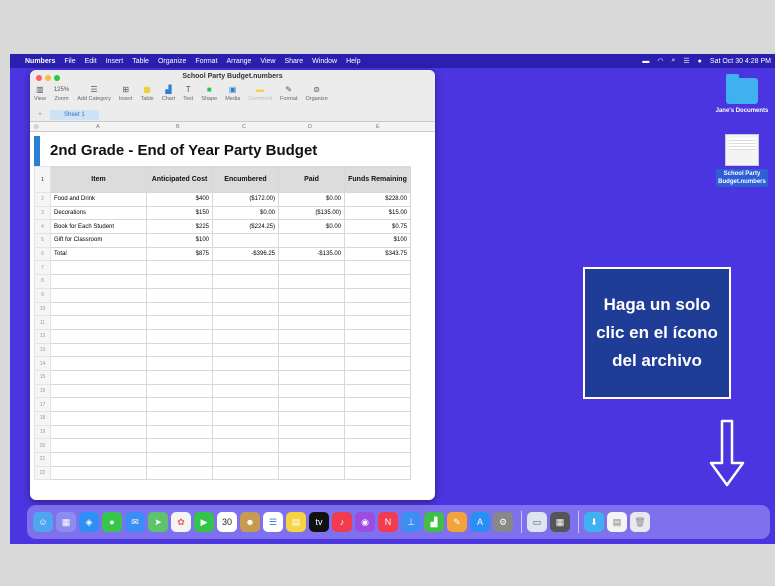 This screenshot has height=586, width=775. Describe the element at coordinates (537, 522) in the screenshot. I see `preview-icon: ▭` at that location.